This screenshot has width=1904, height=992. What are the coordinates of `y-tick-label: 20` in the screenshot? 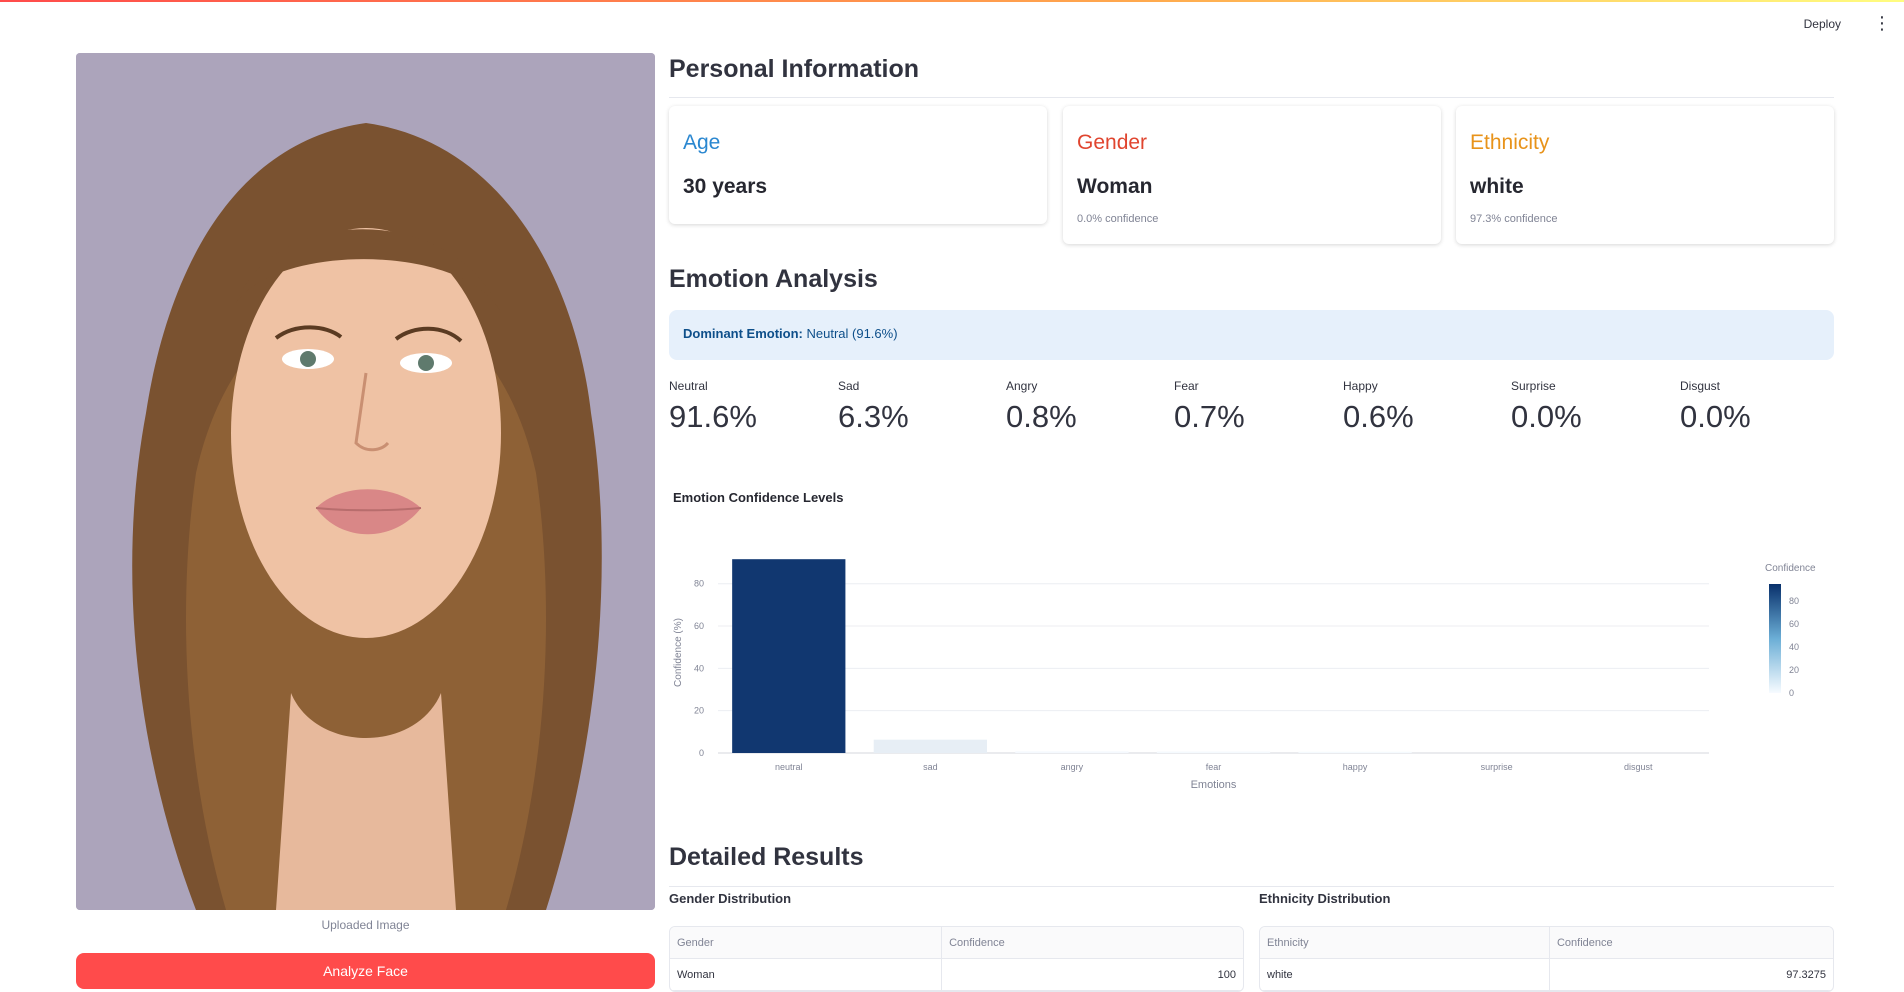 It's located at (699, 711).